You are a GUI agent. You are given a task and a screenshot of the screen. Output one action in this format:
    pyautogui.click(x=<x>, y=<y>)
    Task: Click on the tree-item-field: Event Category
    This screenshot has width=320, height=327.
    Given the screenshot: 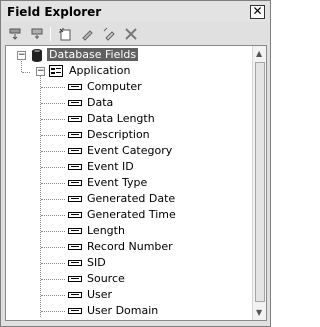 What is the action you would take?
    pyautogui.click(x=129, y=151)
    